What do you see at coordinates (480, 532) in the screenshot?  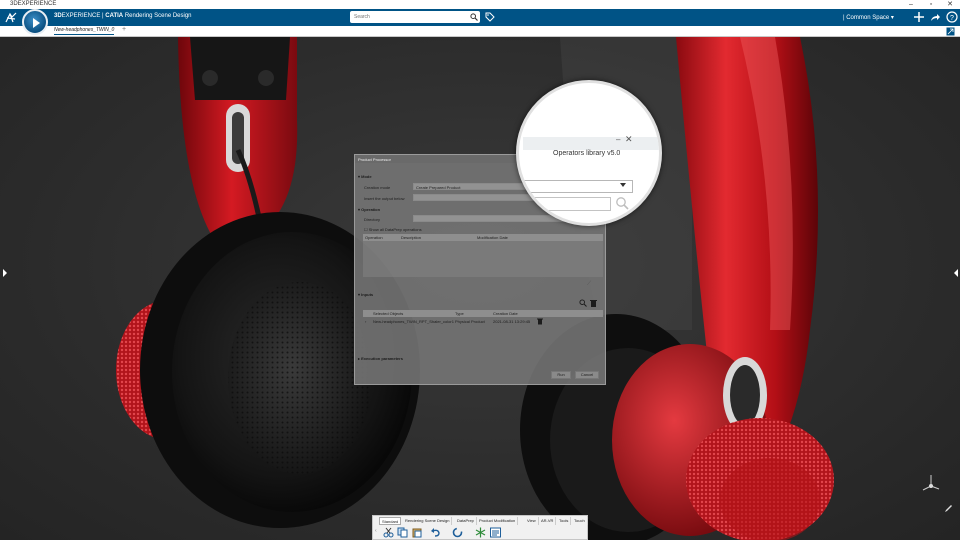 I see `snowflake-icon` at bounding box center [480, 532].